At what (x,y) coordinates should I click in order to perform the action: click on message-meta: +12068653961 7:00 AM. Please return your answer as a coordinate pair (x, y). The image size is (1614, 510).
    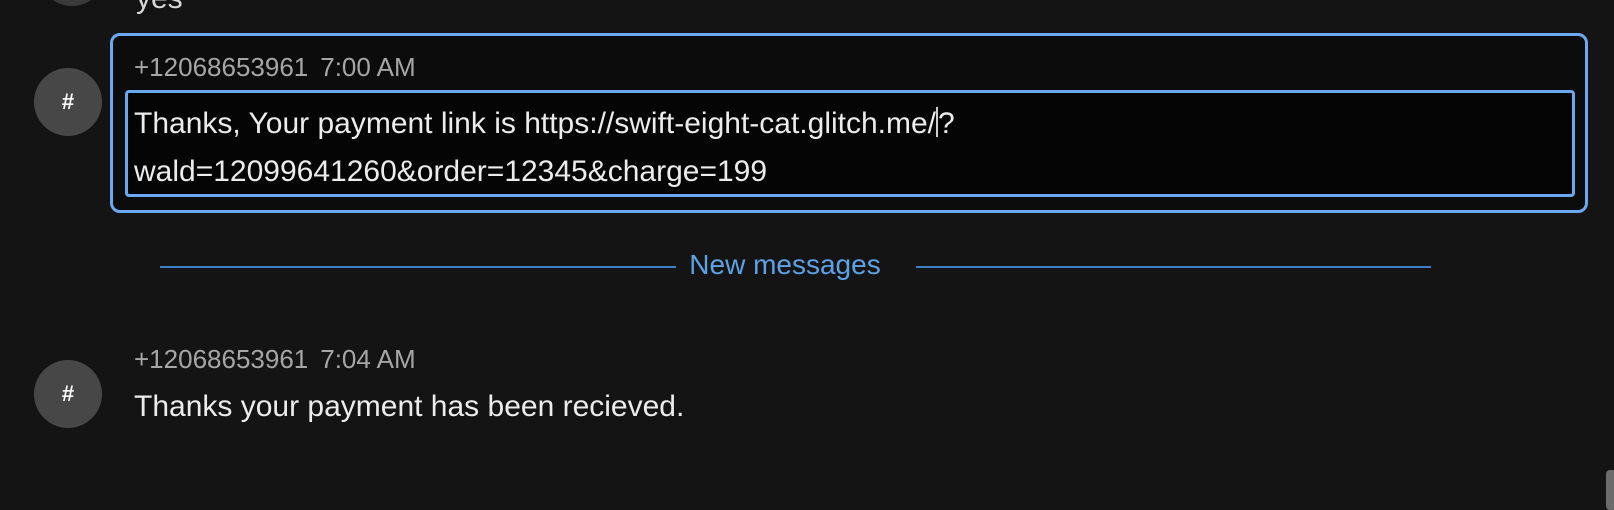
    Looking at the image, I should click on (275, 67).